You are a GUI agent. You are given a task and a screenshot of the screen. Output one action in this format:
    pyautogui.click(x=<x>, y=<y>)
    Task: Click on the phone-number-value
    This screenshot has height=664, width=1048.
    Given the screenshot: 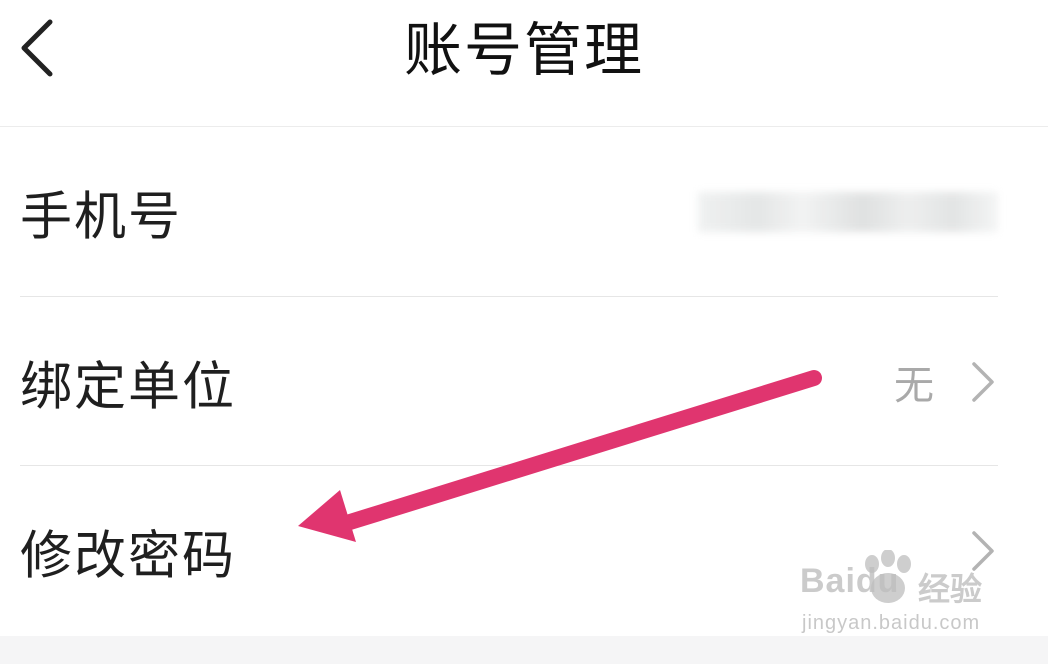 What is the action you would take?
    pyautogui.click(x=848, y=212)
    